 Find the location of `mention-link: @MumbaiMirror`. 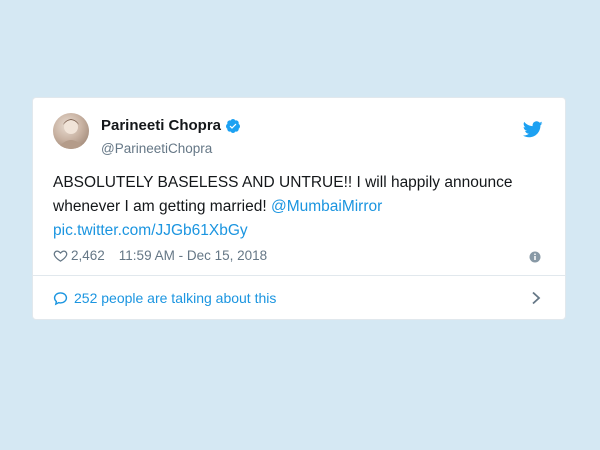

mention-link: @MumbaiMirror is located at coordinates (326, 206).